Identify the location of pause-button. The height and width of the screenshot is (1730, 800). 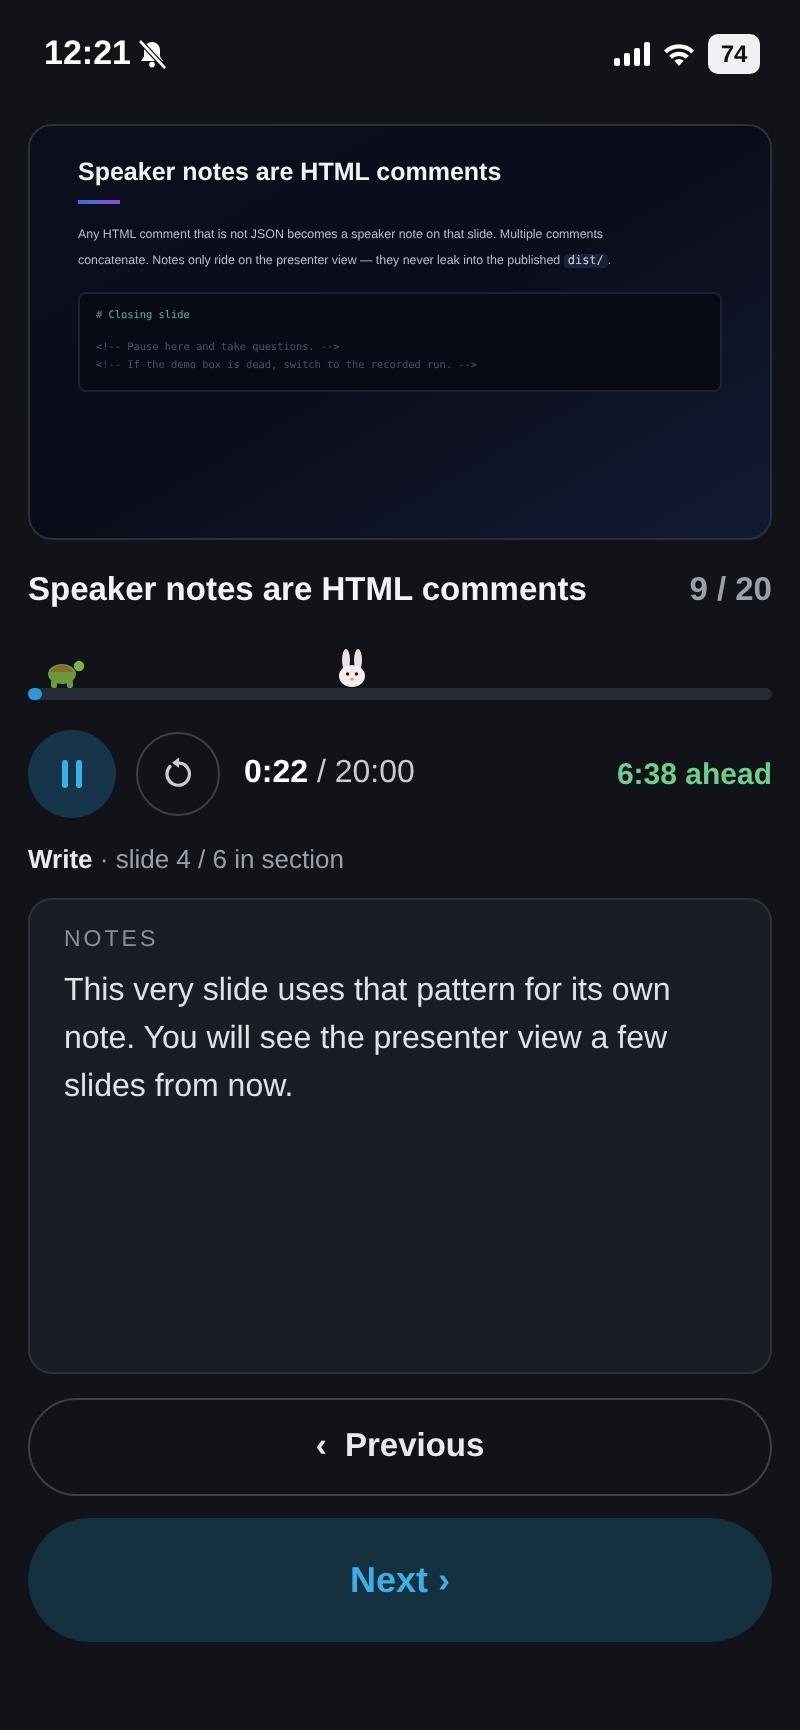
(72, 774).